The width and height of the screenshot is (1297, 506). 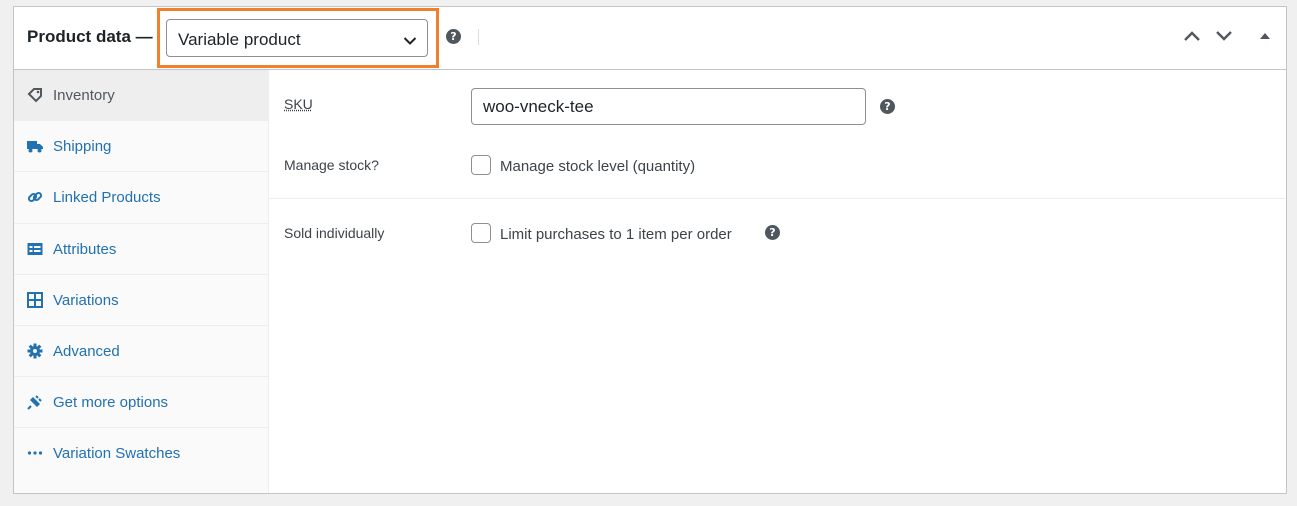 I want to click on tab-get-more-options: Get more options, so click(x=141, y=403).